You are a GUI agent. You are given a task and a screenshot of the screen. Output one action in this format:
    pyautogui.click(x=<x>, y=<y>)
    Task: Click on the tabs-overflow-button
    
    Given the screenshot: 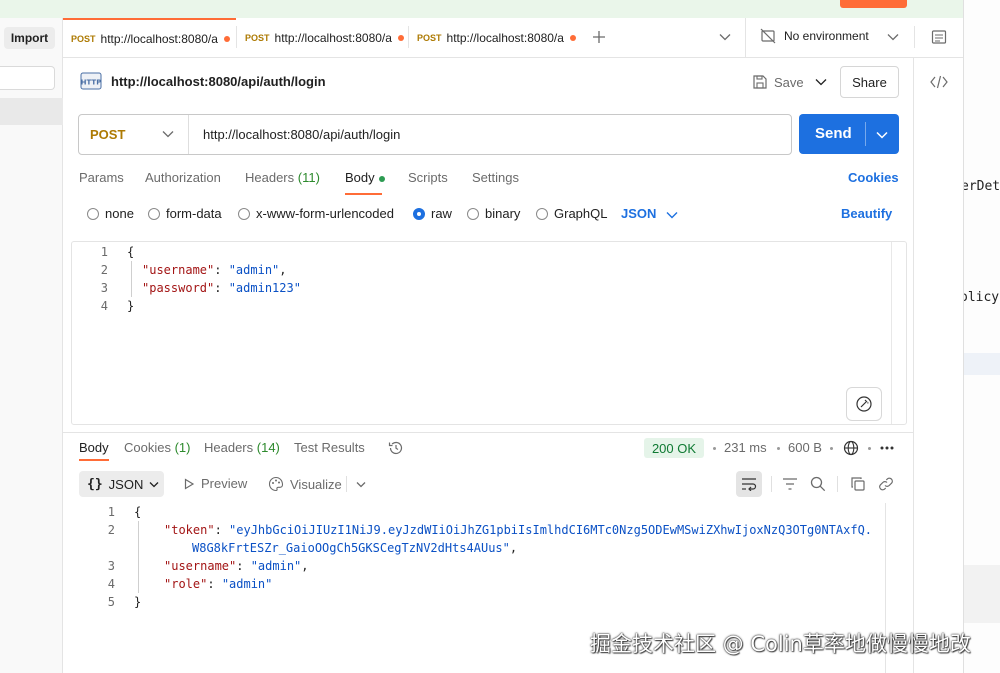 What is the action you would take?
    pyautogui.click(x=725, y=37)
    